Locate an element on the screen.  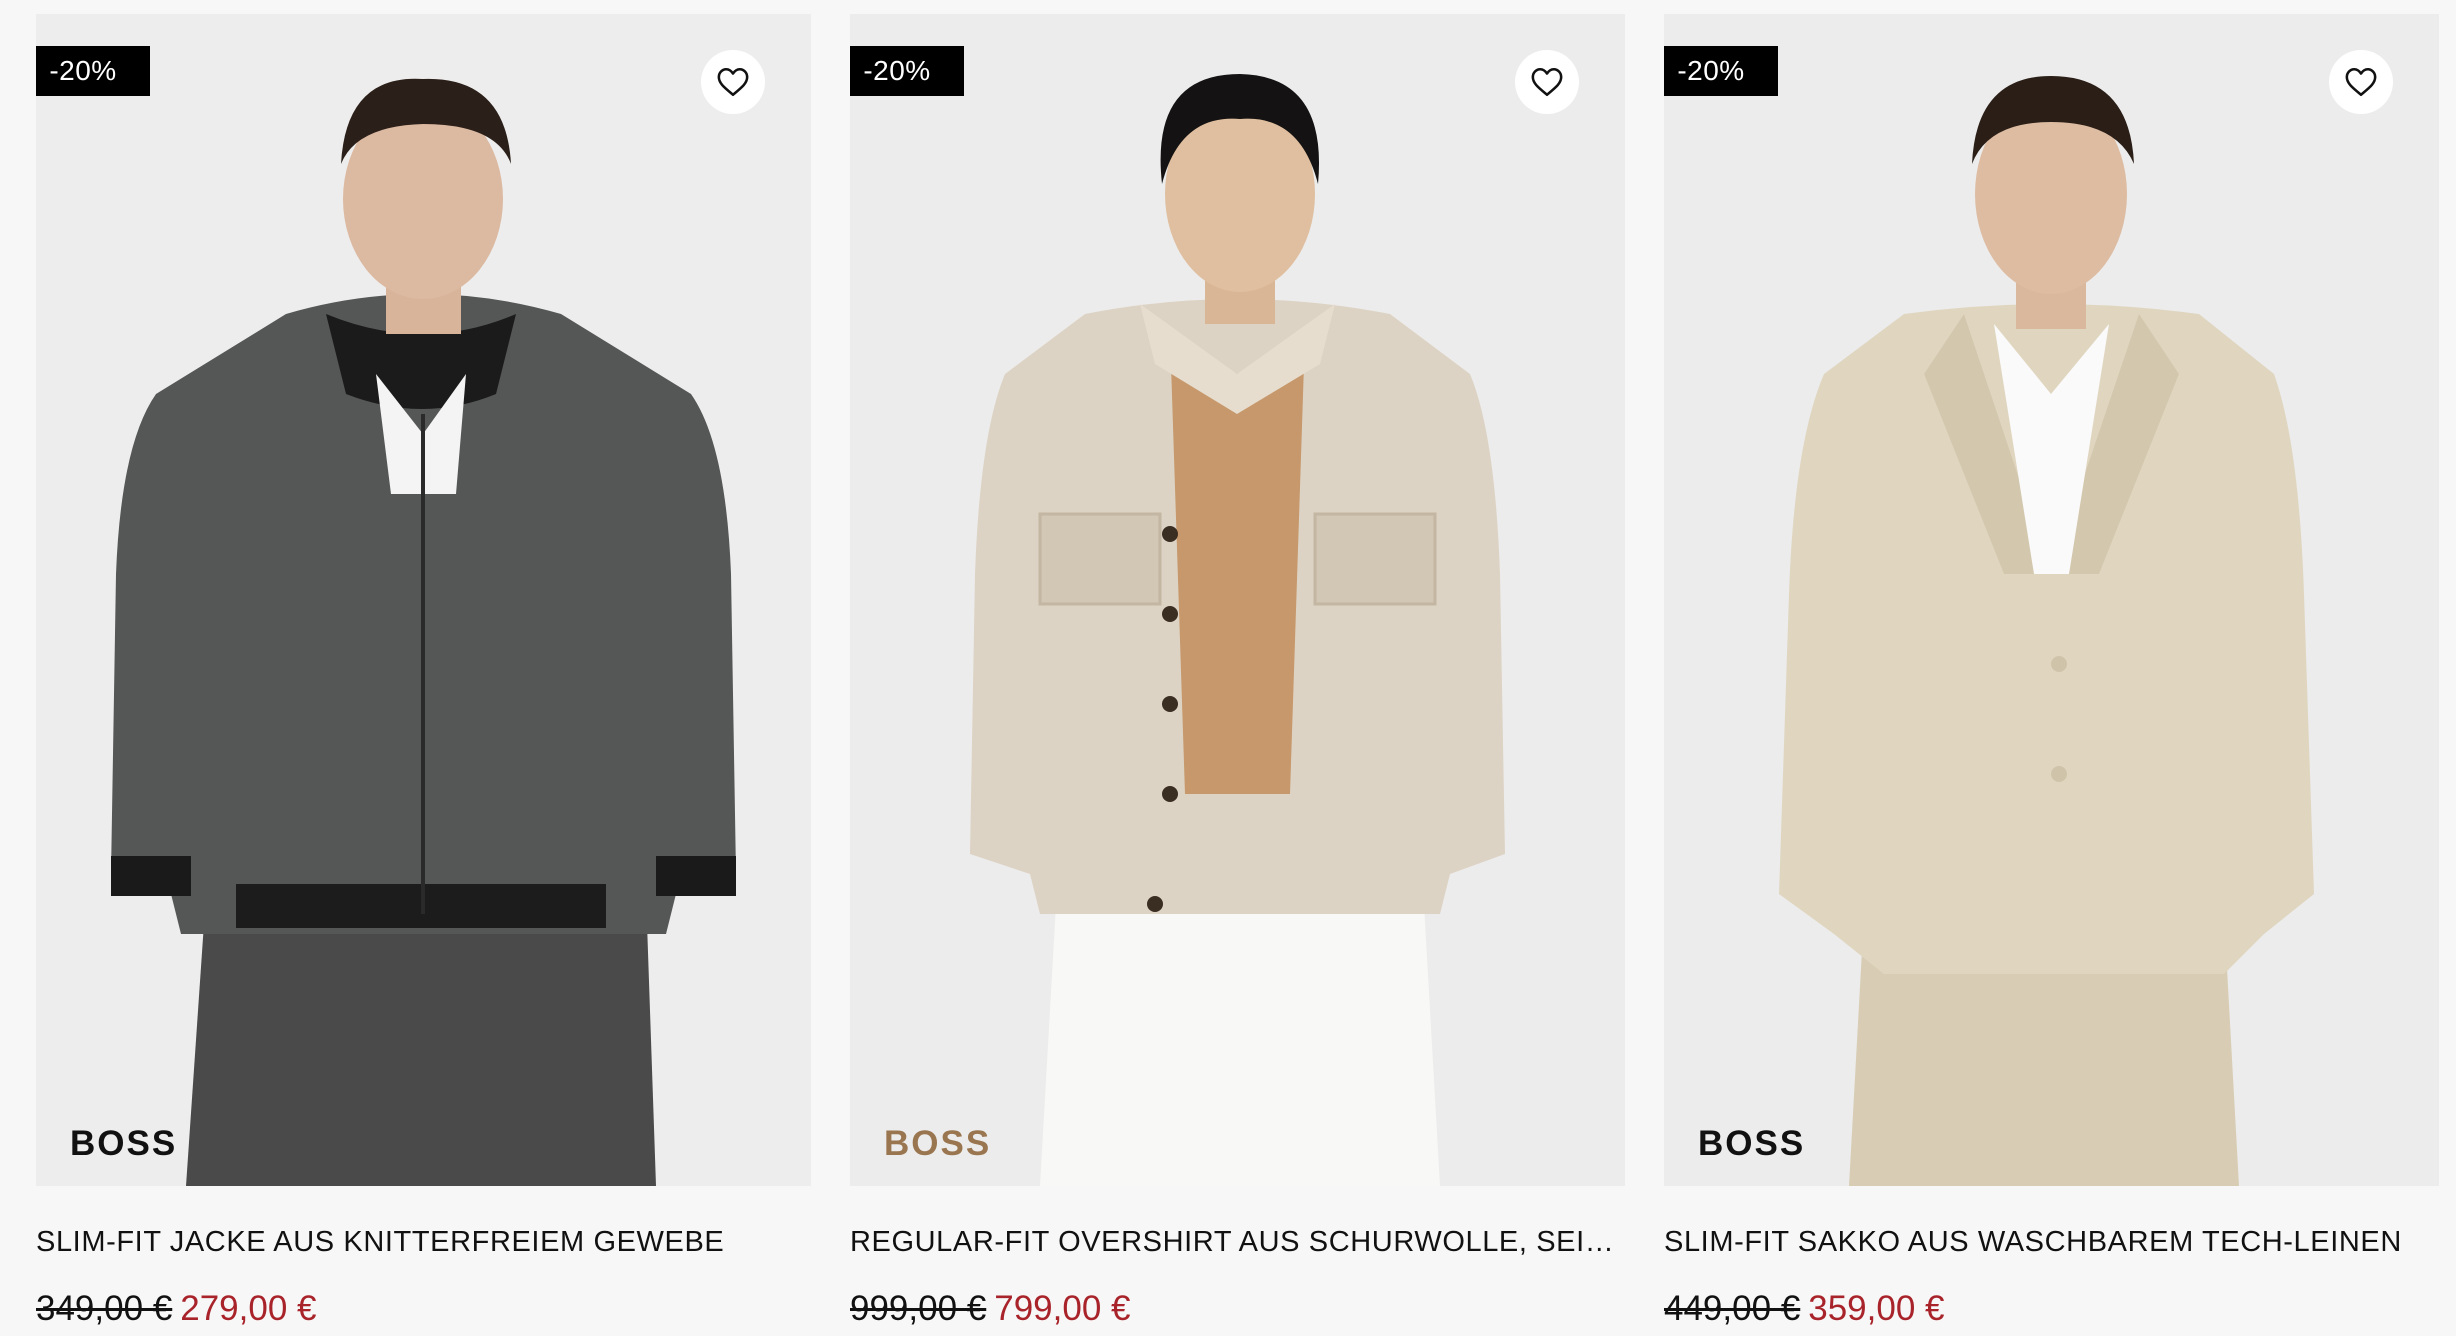
sale-price: 799,00 € is located at coordinates (1062, 1308).